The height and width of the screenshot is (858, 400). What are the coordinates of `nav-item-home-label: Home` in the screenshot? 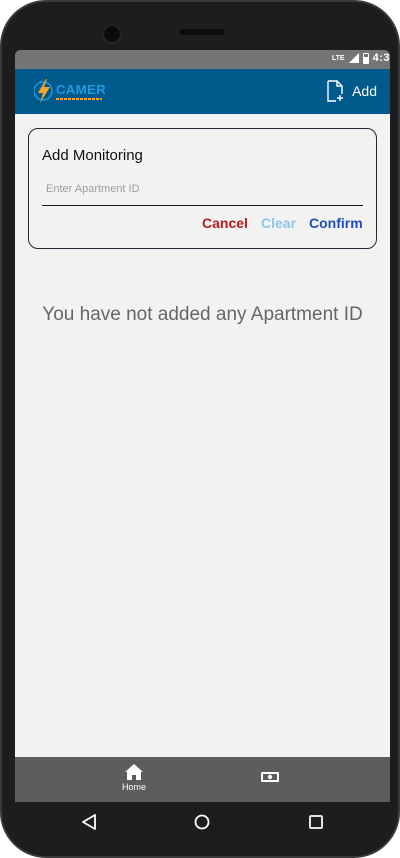 It's located at (133, 787).